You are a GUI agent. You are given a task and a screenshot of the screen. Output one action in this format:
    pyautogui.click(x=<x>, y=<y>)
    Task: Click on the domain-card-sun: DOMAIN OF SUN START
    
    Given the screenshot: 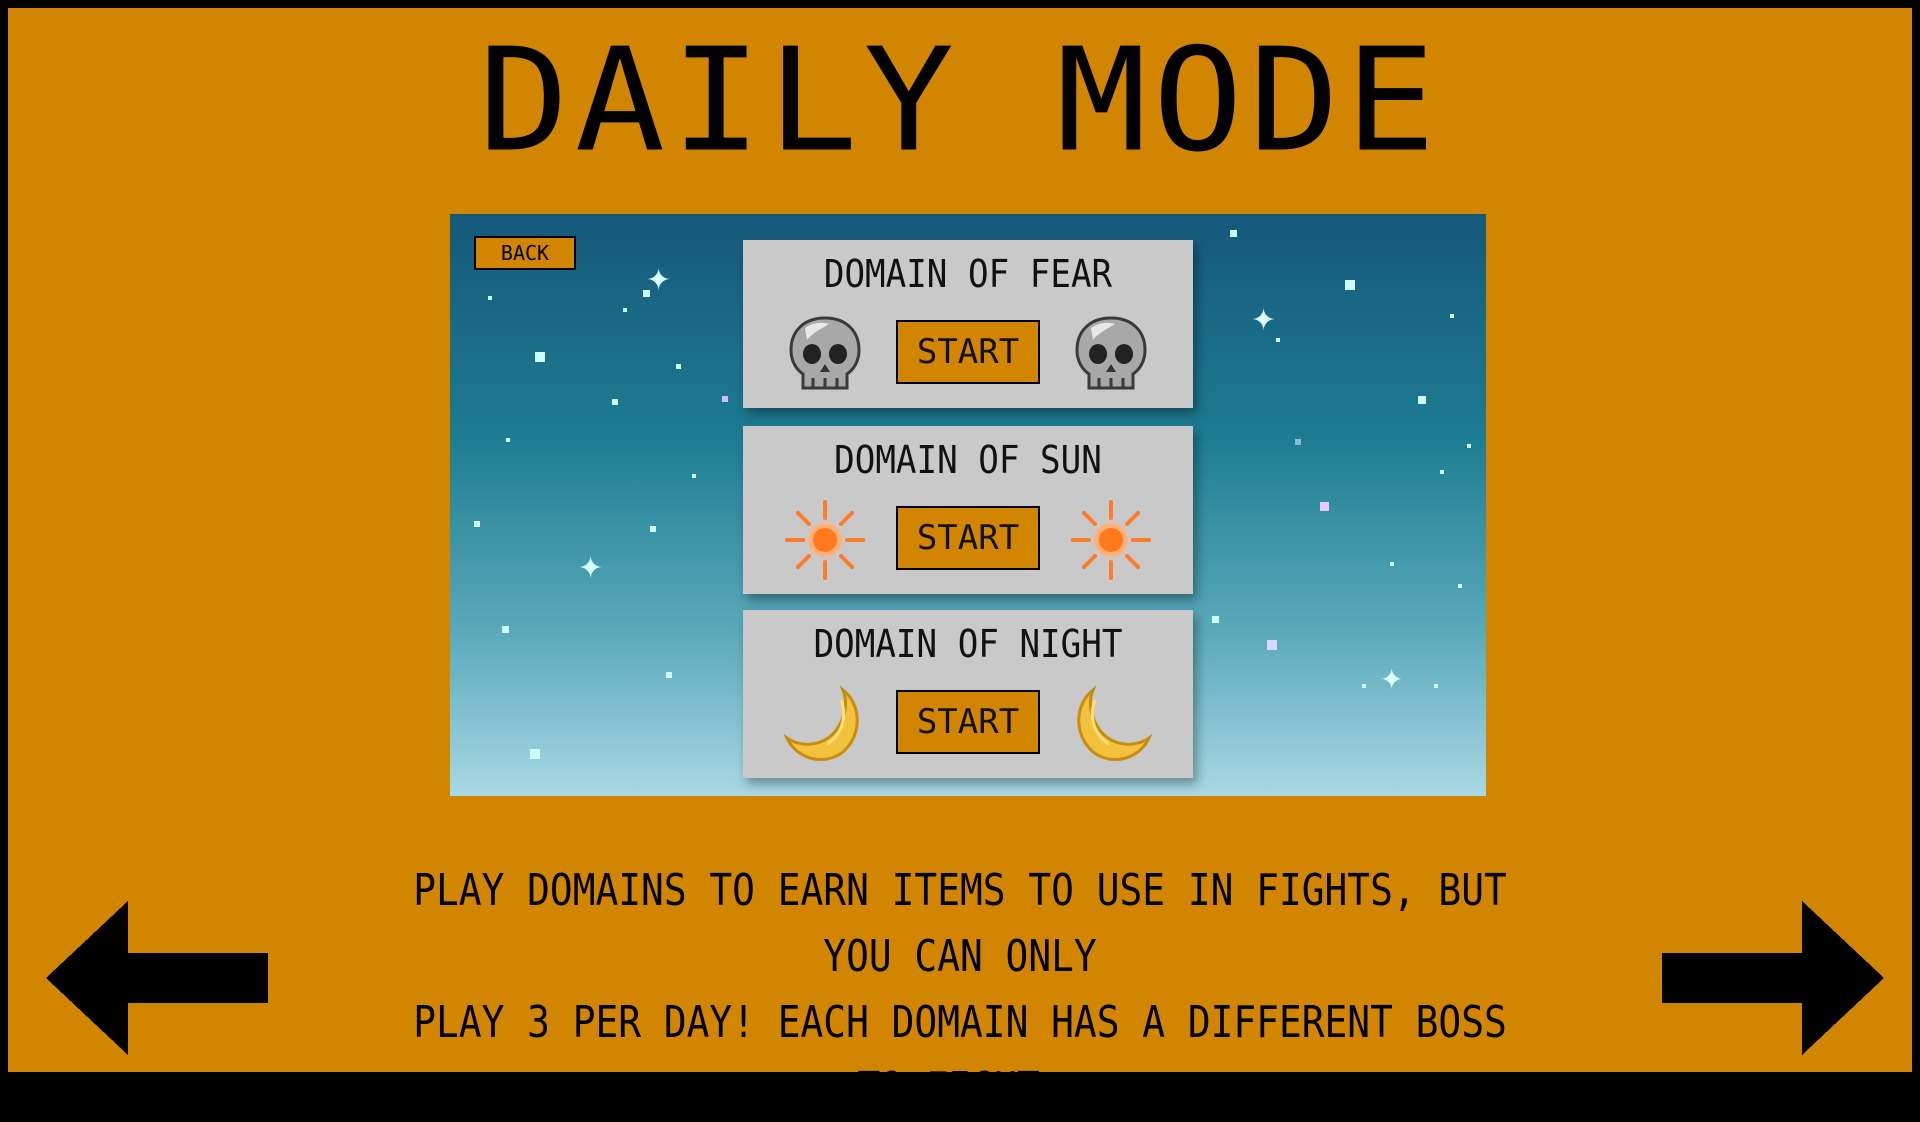 What is the action you would take?
    pyautogui.click(x=968, y=510)
    